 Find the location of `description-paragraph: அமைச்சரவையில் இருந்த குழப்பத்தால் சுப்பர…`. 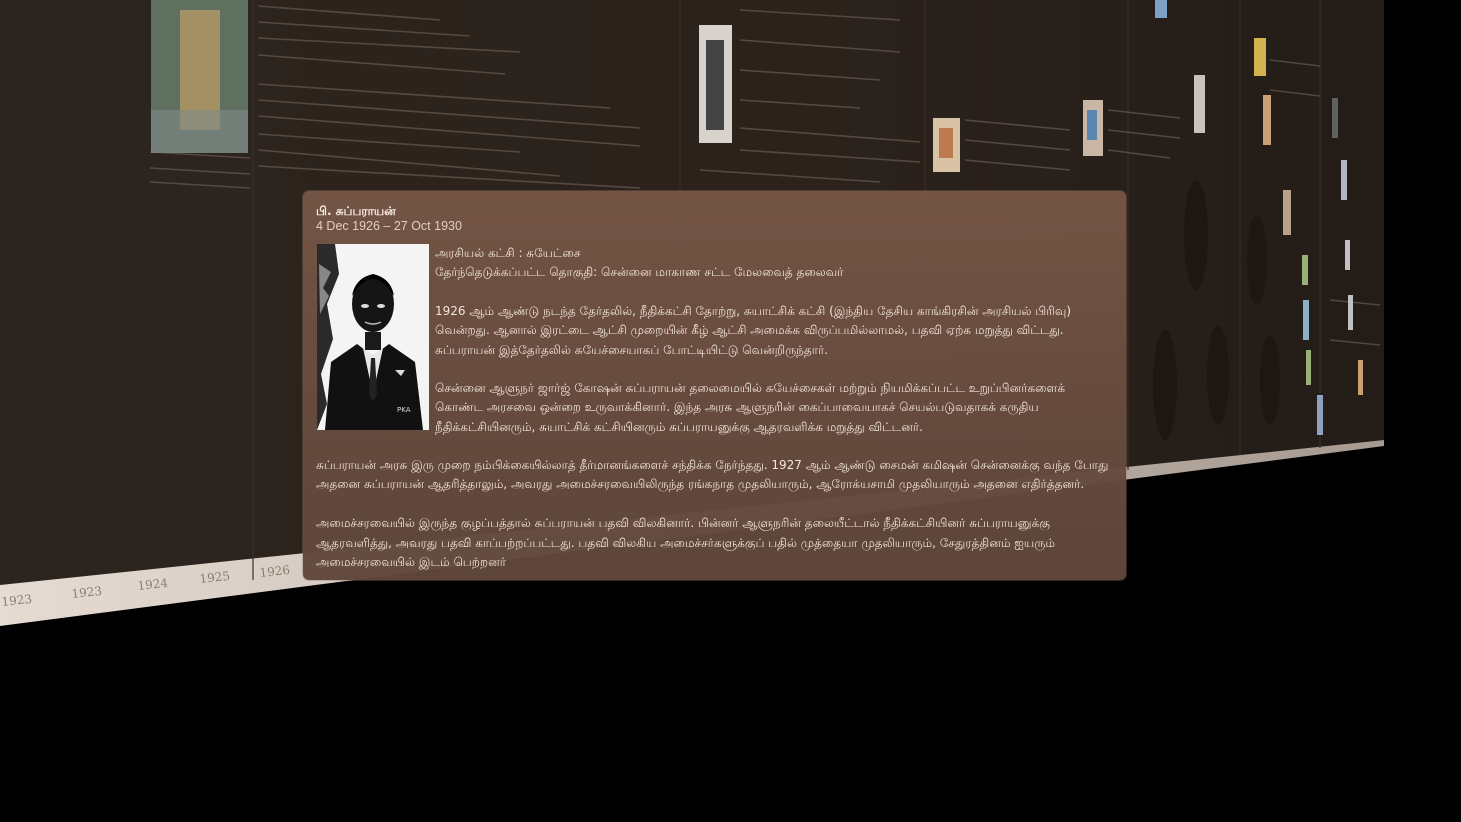

description-paragraph: அமைச்சரவையில் இருந்த குழப்பத்தால் சுப்பர… is located at coordinates (685, 543).